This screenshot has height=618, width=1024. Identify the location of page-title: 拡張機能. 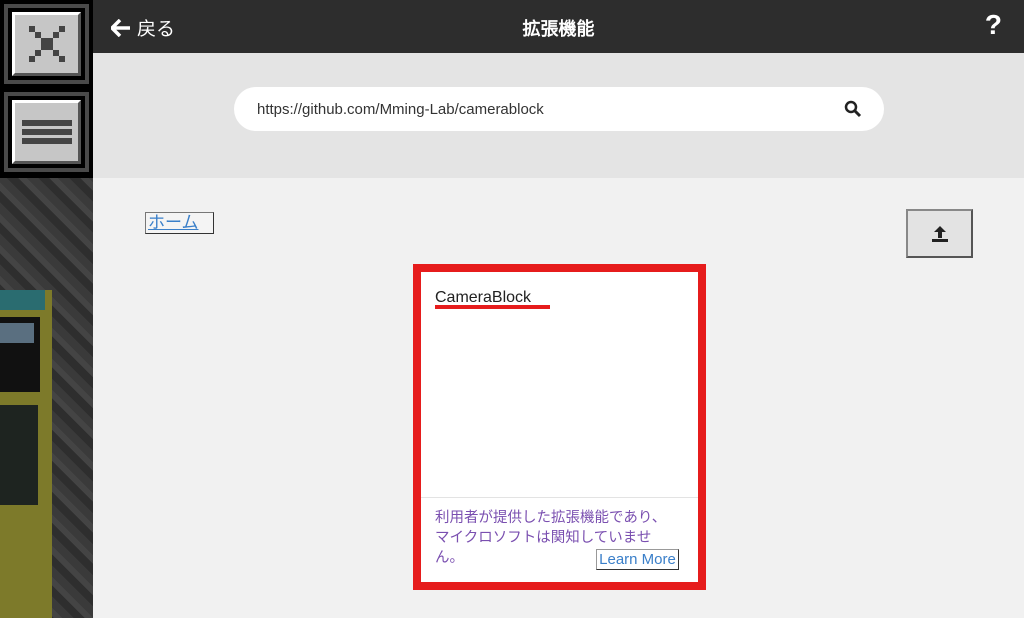
(558, 29).